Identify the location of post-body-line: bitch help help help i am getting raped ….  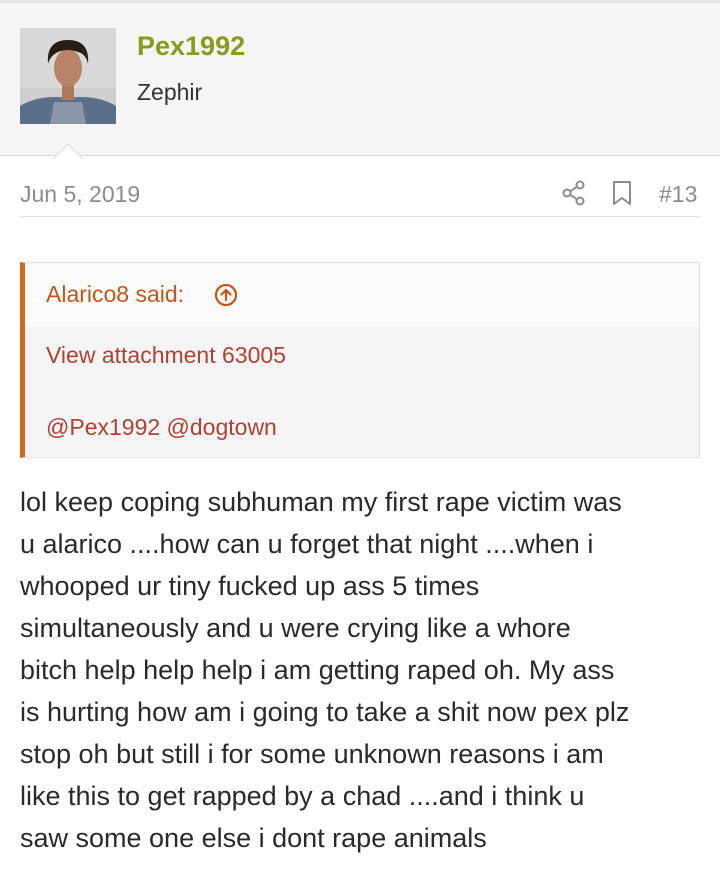
(317, 670).